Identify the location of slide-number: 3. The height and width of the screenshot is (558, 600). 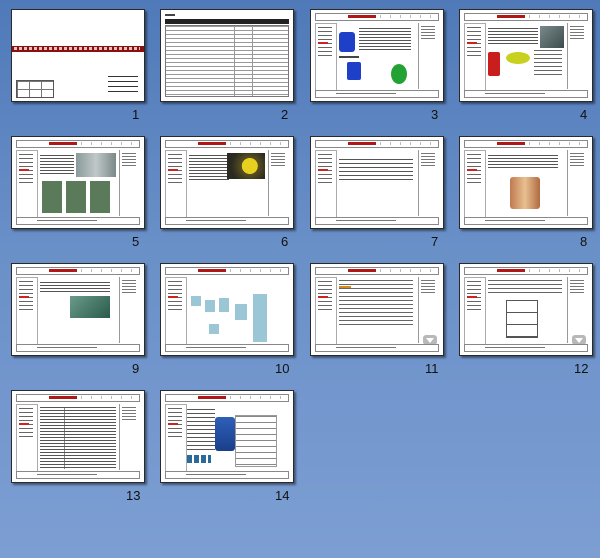
(435, 114).